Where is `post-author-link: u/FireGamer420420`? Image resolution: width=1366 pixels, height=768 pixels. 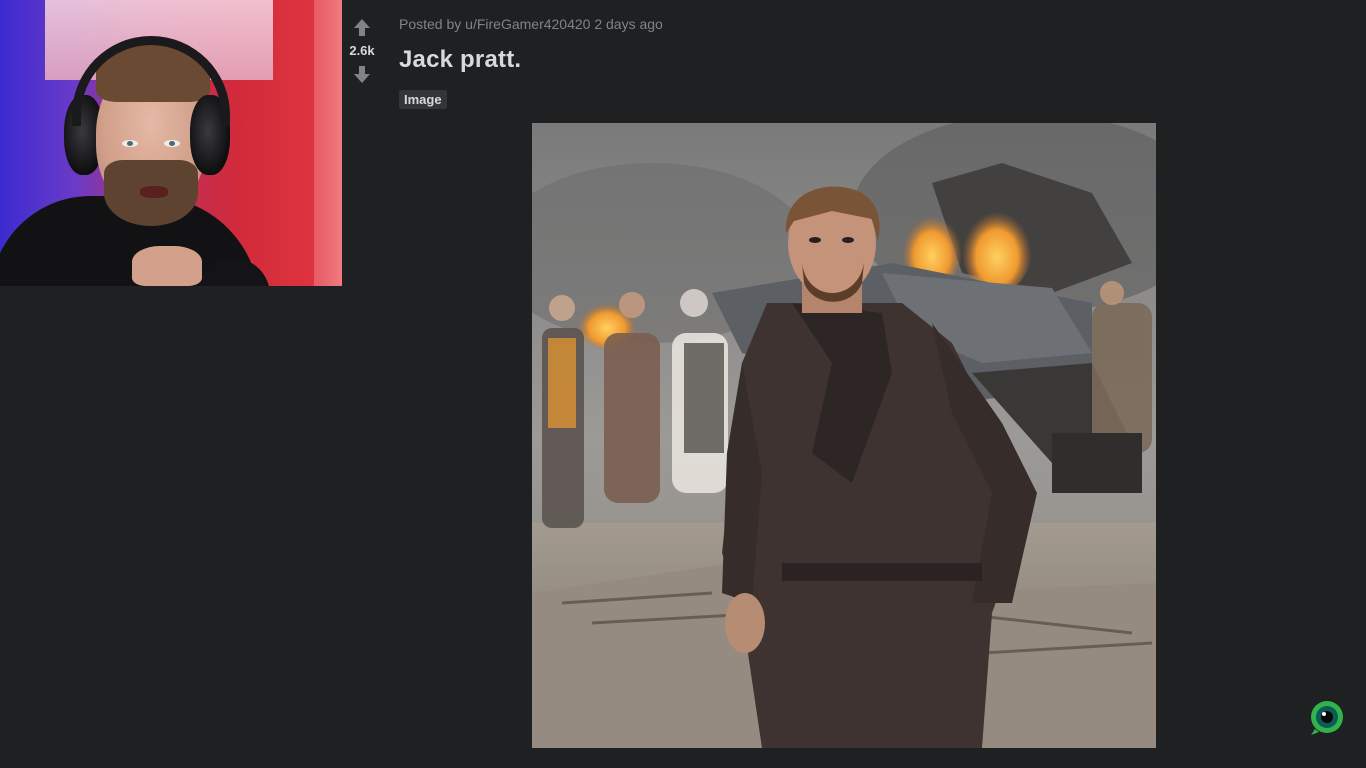
post-author-link: u/FireGamer420420 is located at coordinates (527, 24).